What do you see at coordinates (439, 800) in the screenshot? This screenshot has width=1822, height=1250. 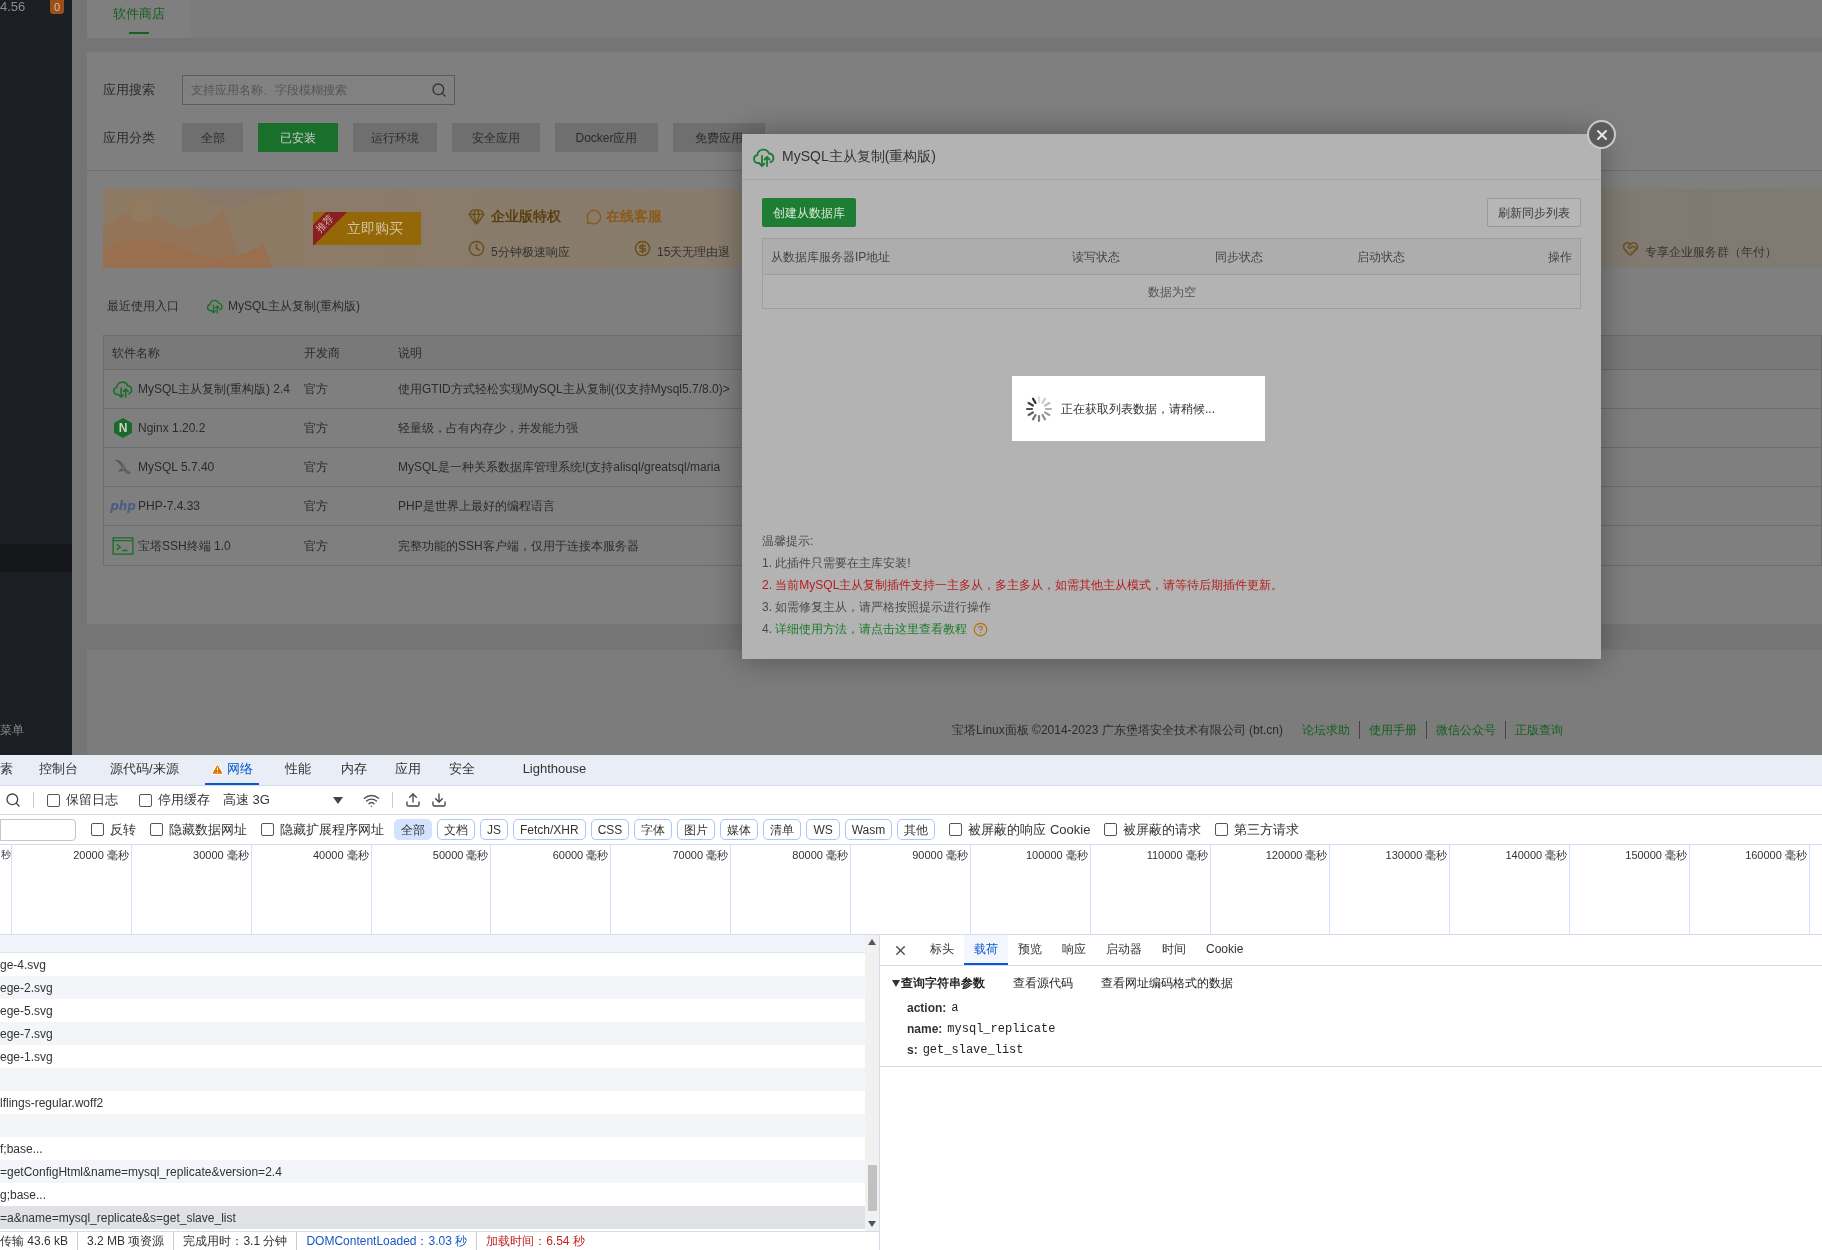 I see `download-icon` at bounding box center [439, 800].